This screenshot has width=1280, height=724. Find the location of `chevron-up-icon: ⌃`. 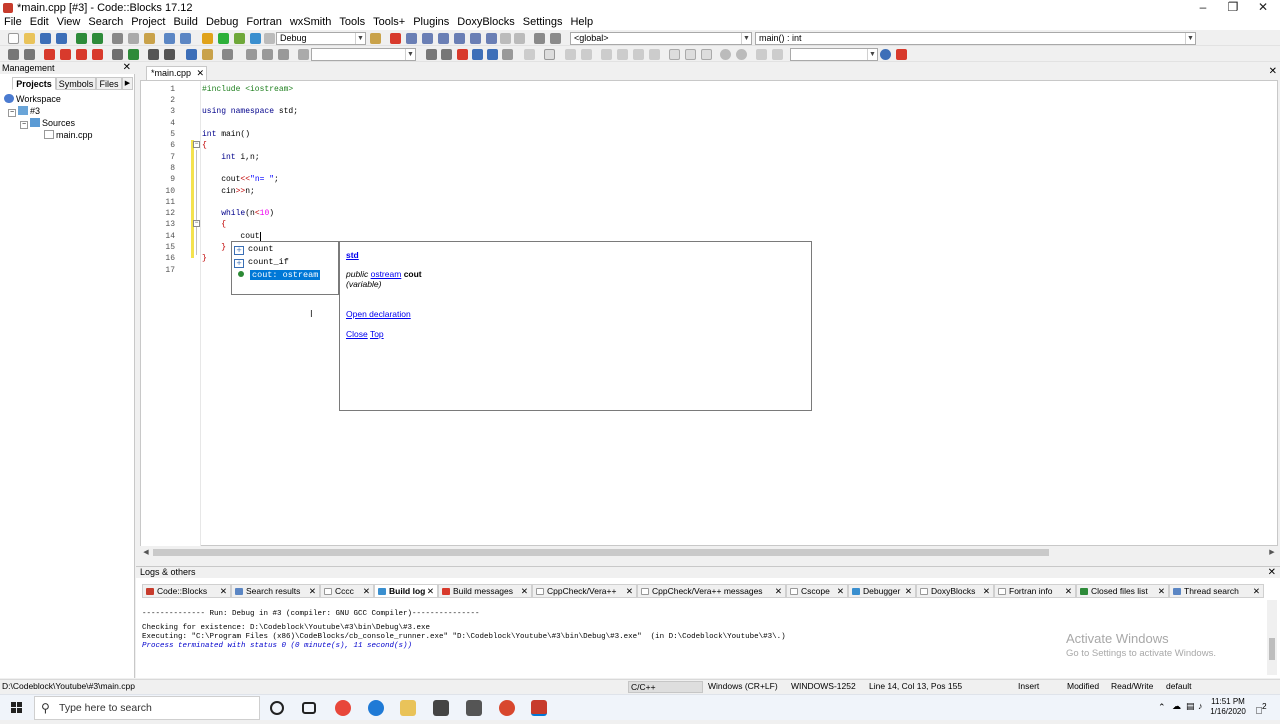

chevron-up-icon: ⌃ is located at coordinates (1162, 707).